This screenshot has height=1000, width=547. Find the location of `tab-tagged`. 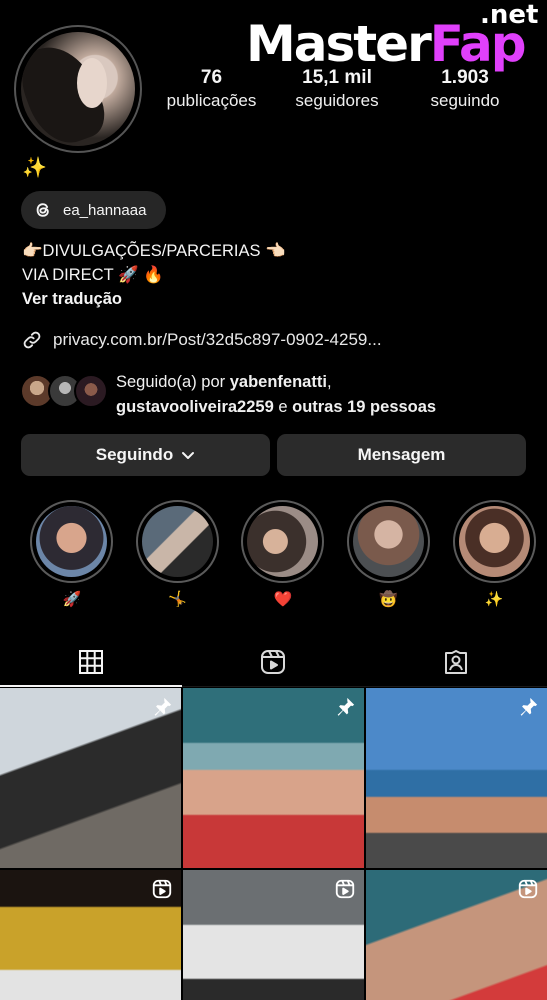

tab-tagged is located at coordinates (456, 661).